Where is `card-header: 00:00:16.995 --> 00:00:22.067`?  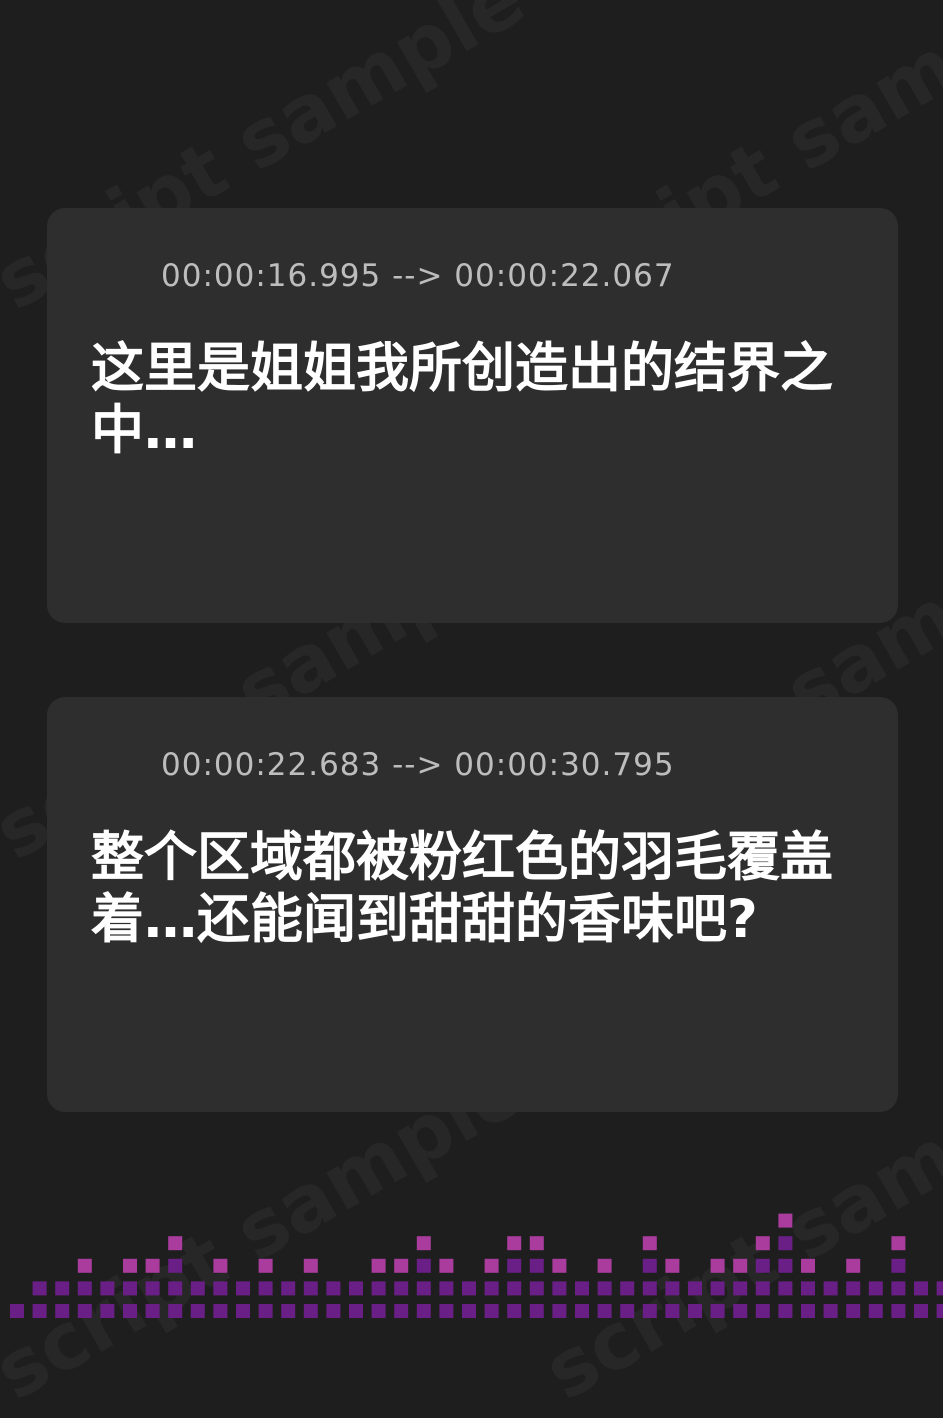 card-header: 00:00:16.995 --> 00:00:22.067 is located at coordinates (382, 276).